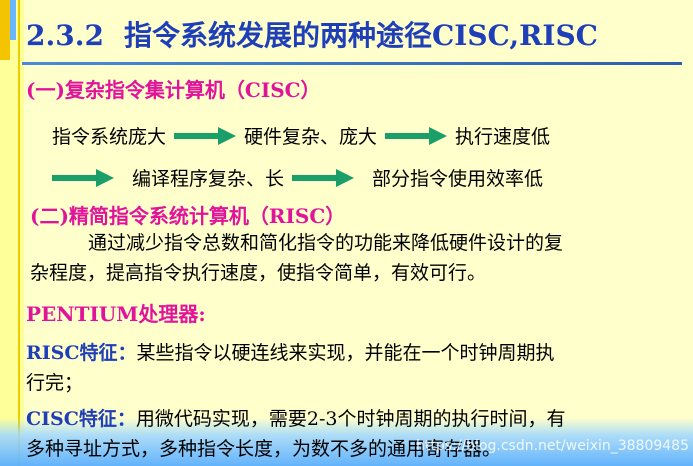  Describe the element at coordinates (12, 233) in the screenshot. I see `left-stripe-decoration` at that location.